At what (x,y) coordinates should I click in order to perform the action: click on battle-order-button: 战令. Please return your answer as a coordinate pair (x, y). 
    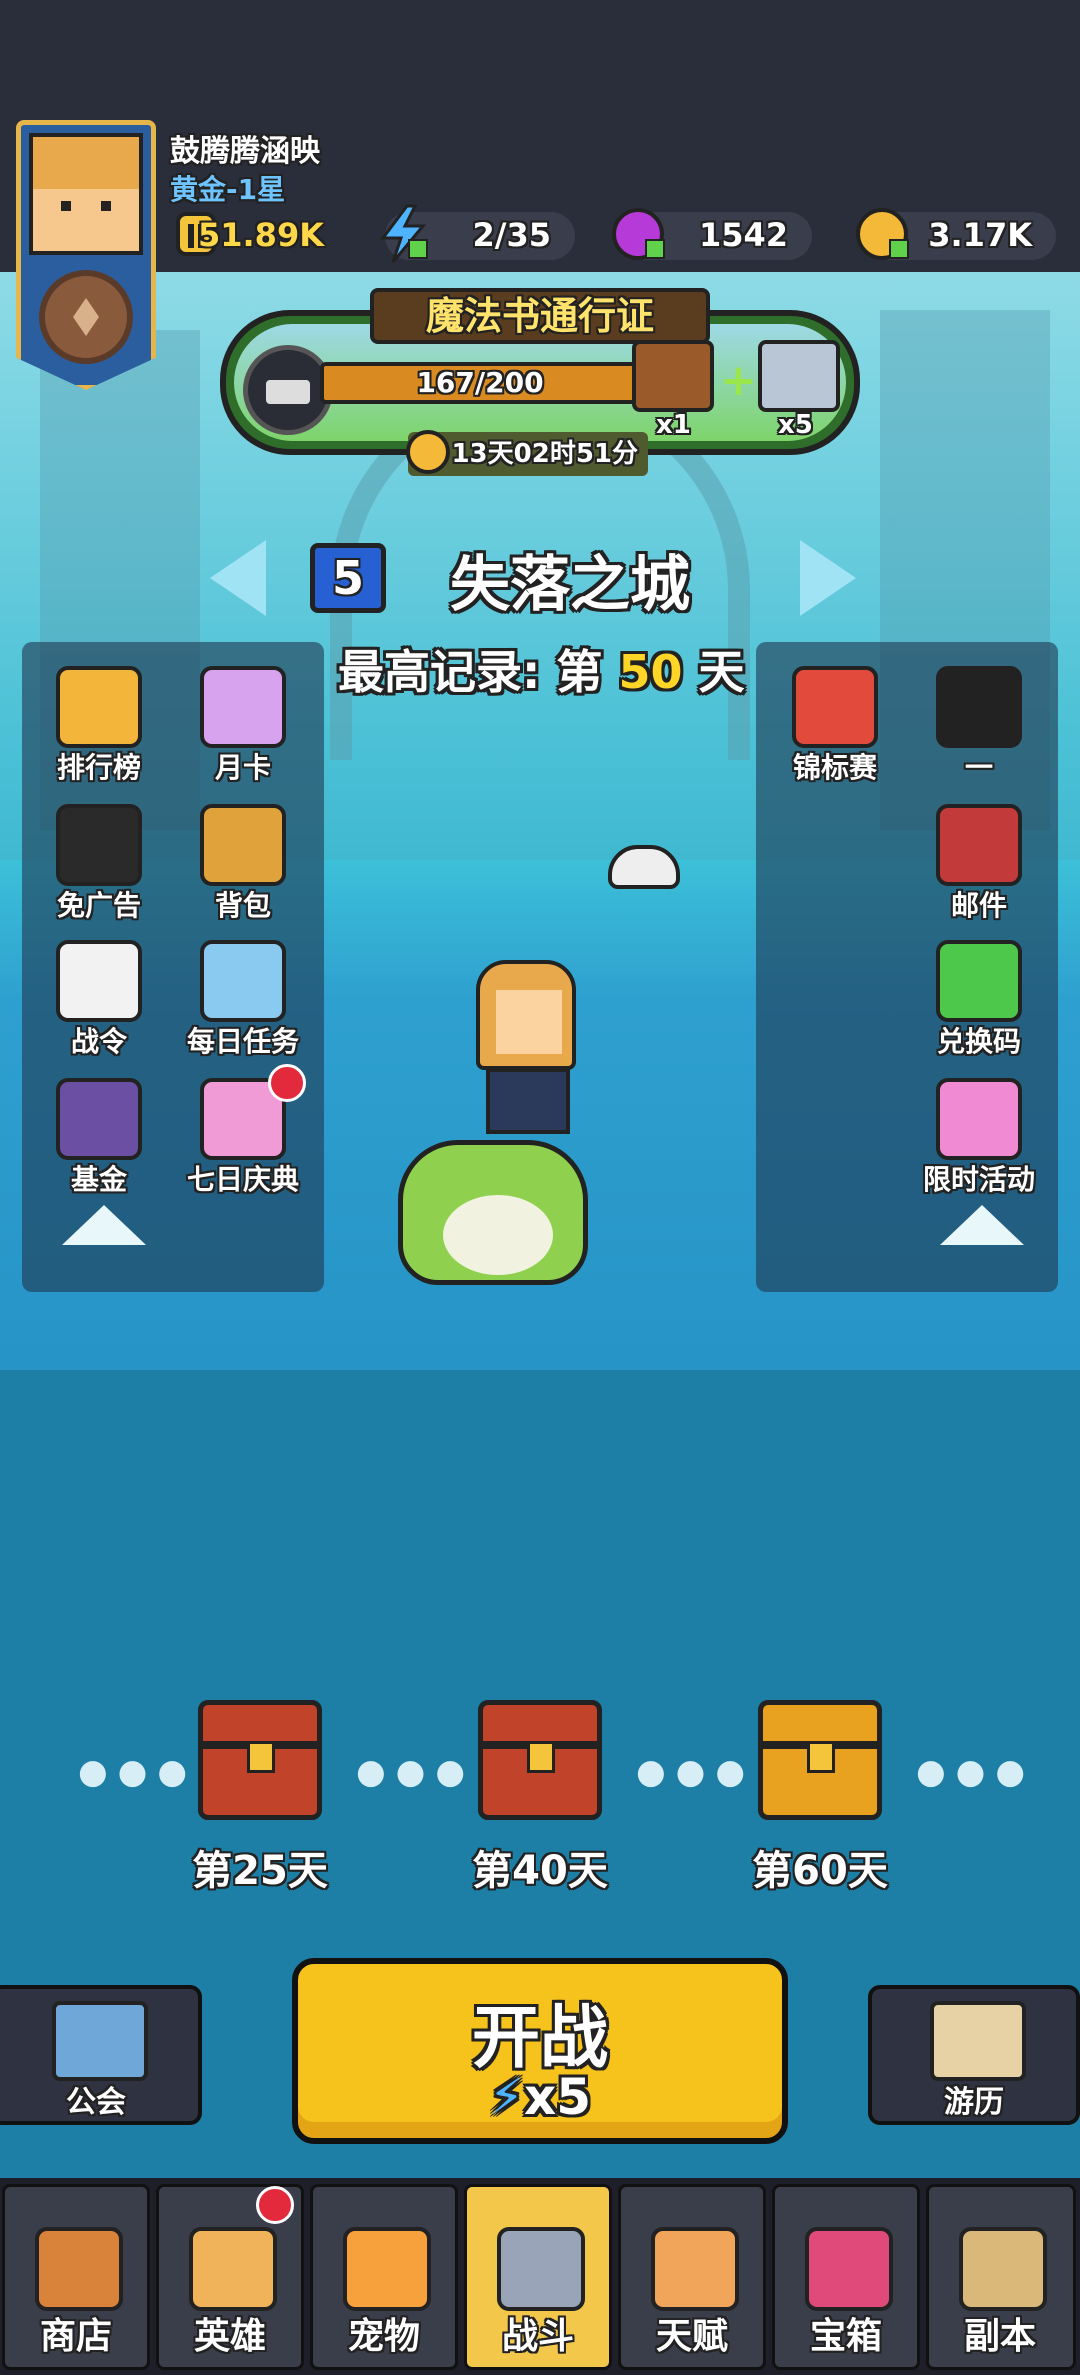
    Looking at the image, I should click on (99, 1002).